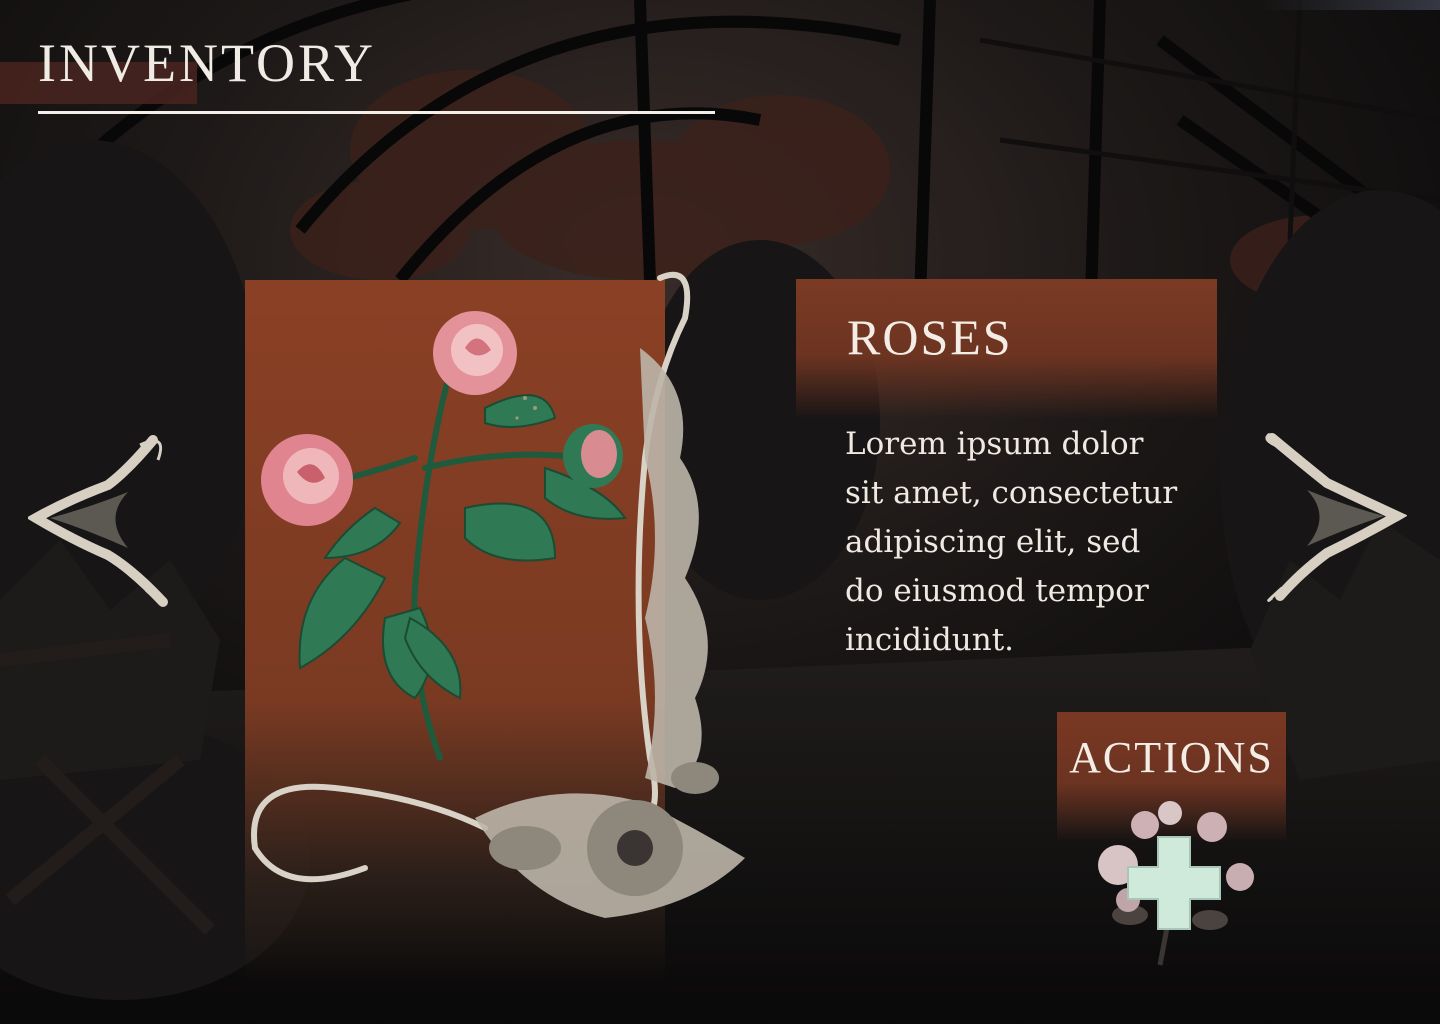 The height and width of the screenshot is (1024, 1440). I want to click on item-name: ROSES, so click(930, 337).